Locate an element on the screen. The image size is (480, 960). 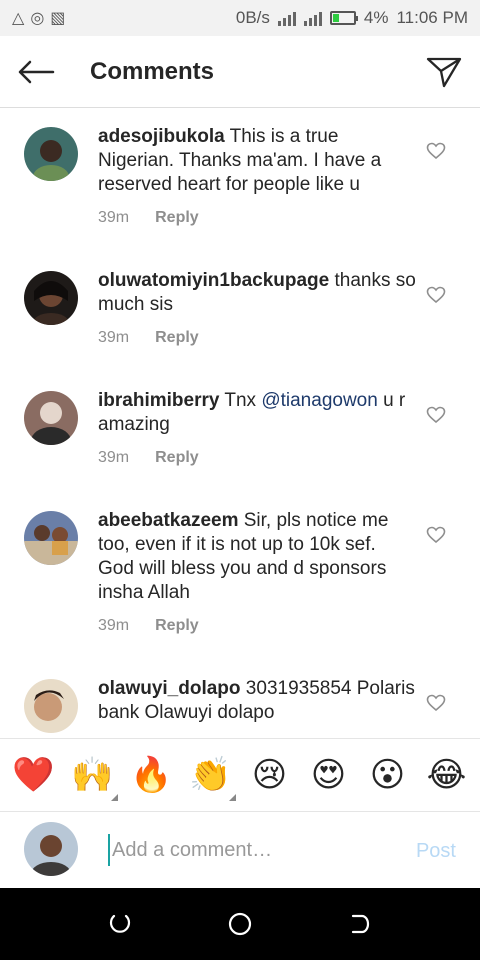
clapping-emoji: 👏 is located at coordinates (210, 775).